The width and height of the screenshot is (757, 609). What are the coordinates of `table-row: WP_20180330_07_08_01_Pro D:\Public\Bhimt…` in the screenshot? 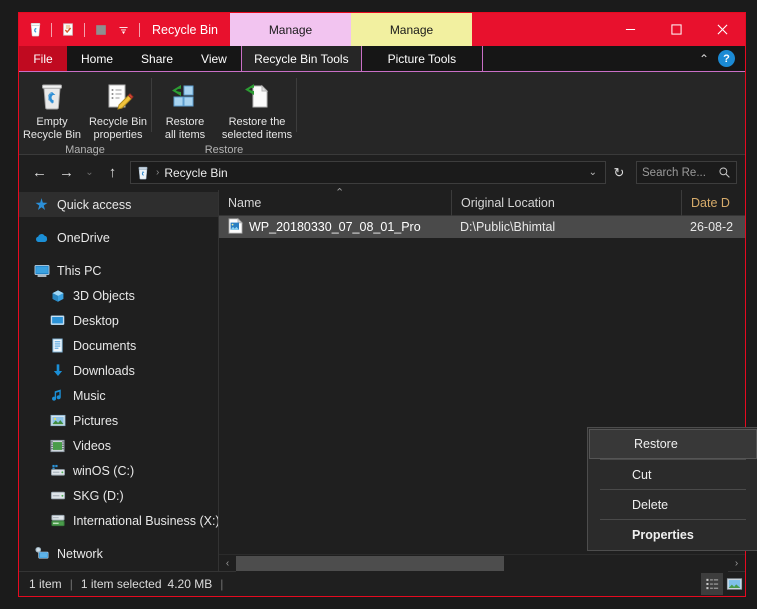 It's located at (482, 227).